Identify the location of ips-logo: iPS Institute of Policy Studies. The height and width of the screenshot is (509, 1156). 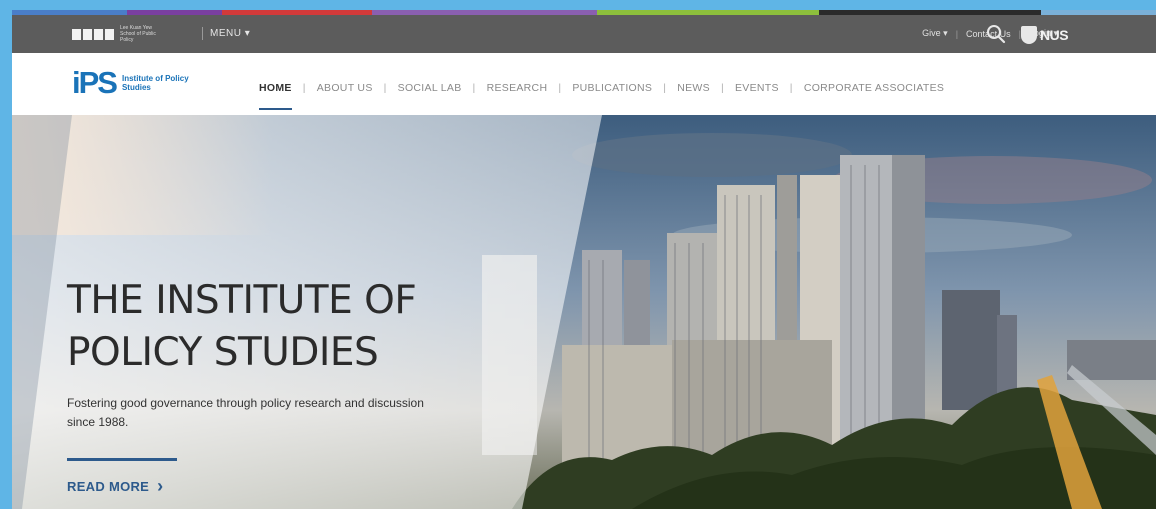
(137, 83).